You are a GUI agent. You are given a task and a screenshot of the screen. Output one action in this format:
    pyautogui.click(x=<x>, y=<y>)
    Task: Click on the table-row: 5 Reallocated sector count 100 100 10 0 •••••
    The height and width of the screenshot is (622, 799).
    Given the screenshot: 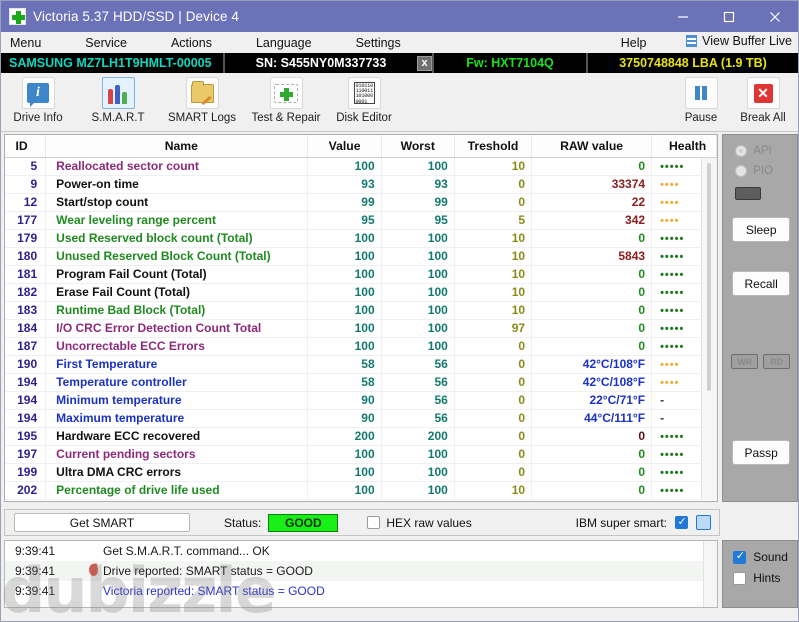 What is the action you would take?
    pyautogui.click(x=361, y=166)
    